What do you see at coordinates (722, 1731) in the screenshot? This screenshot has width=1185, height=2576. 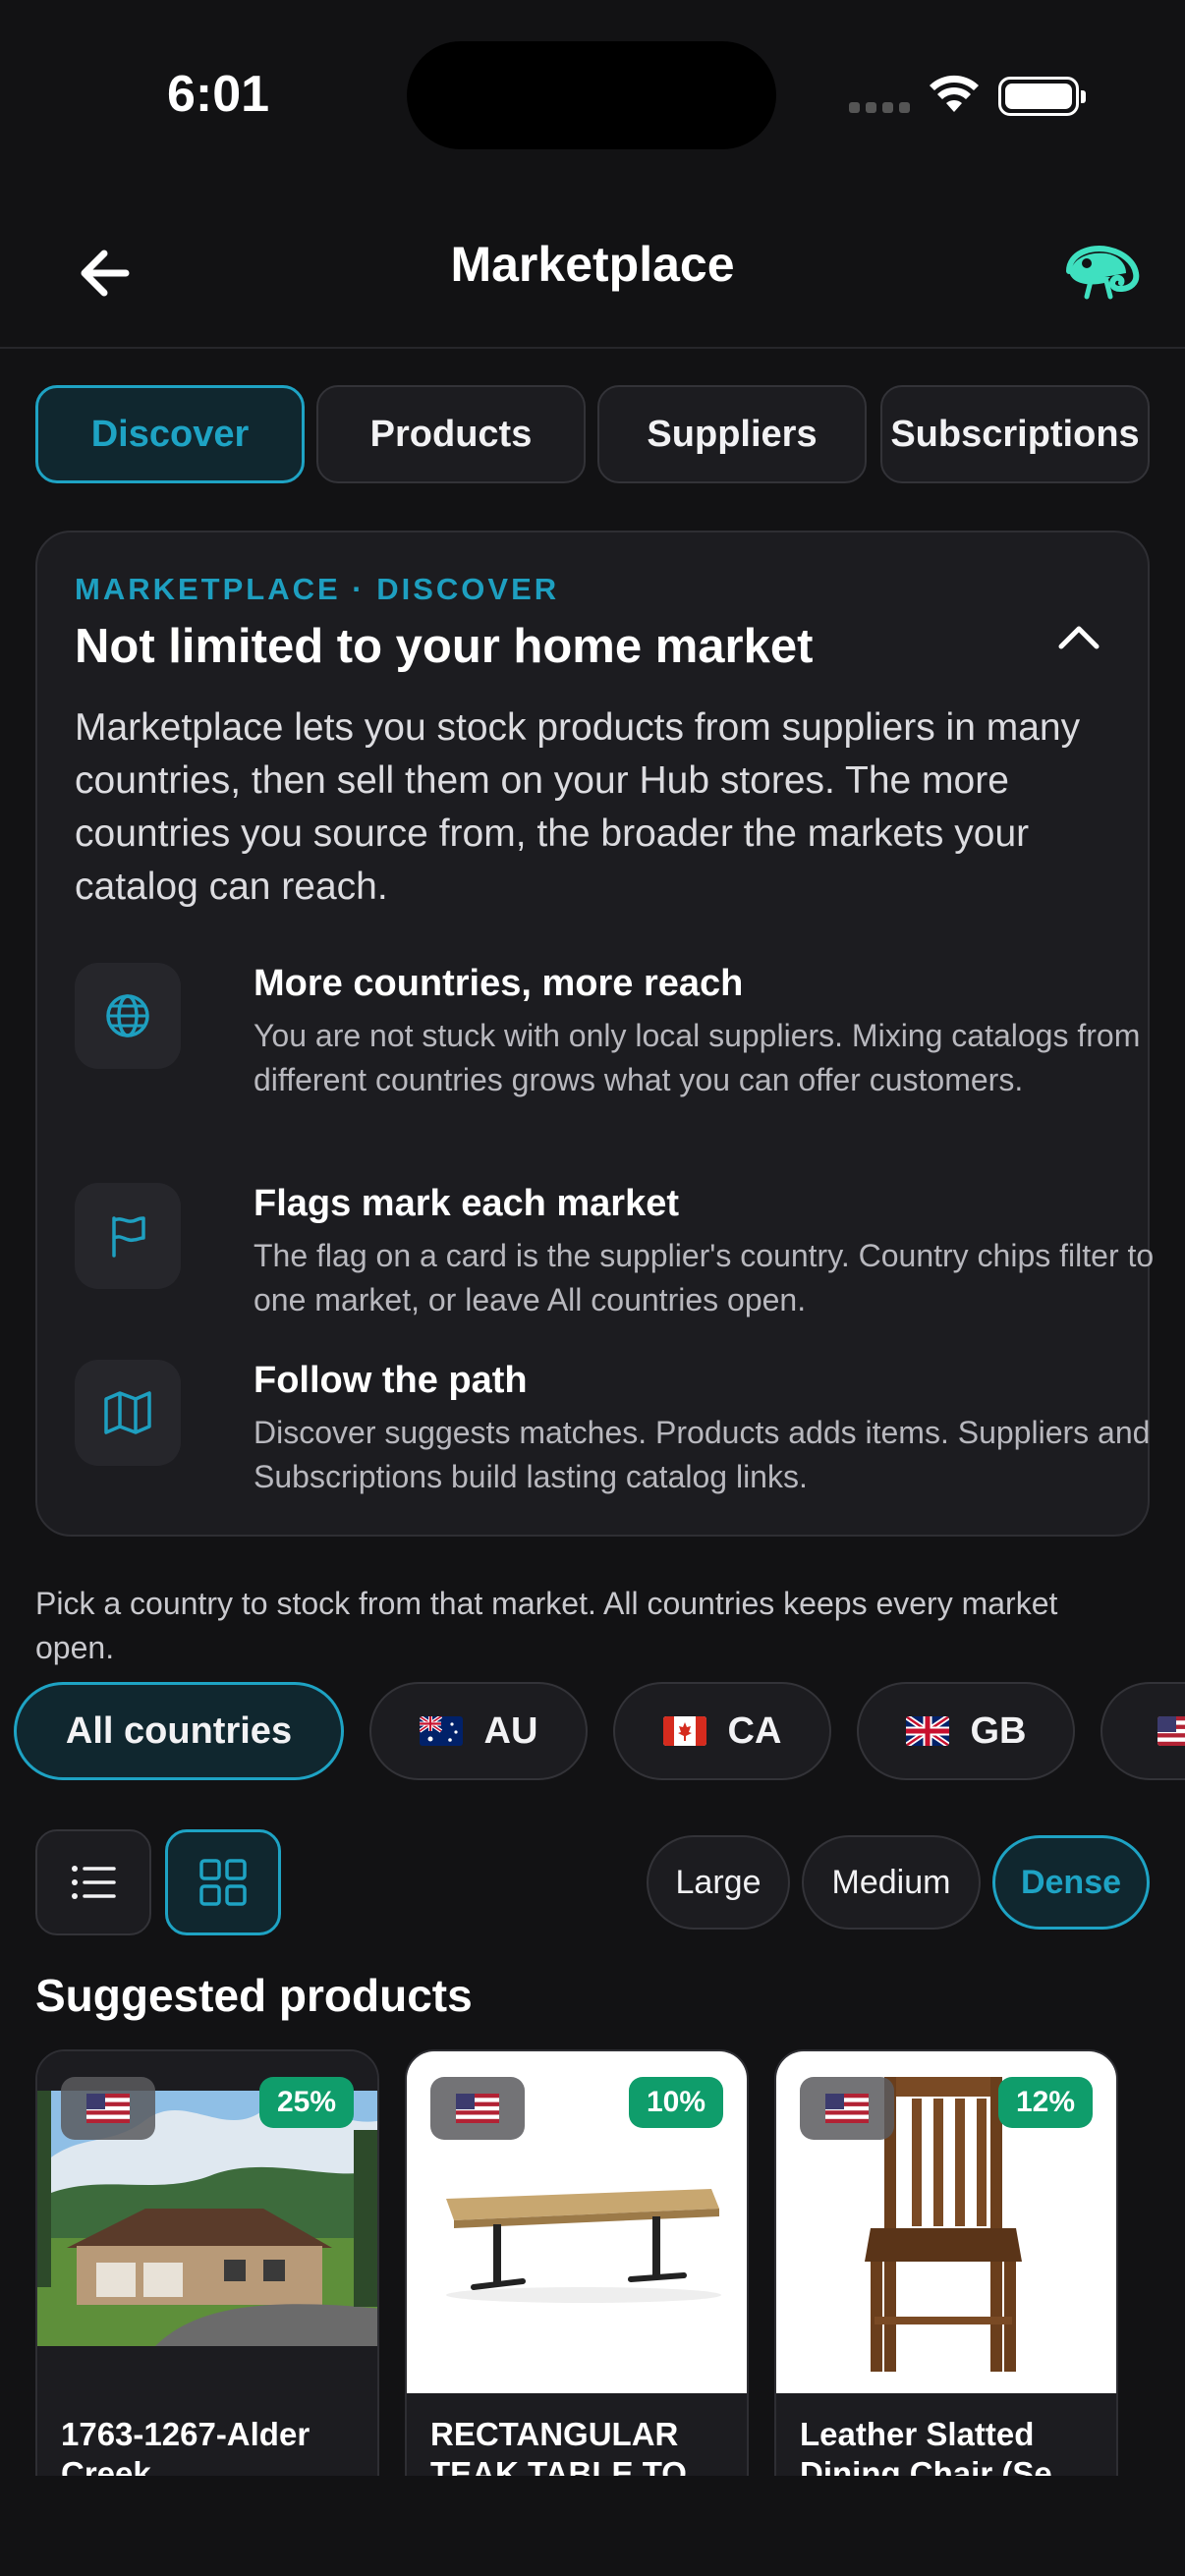 I see `chip-country-ca: CA` at bounding box center [722, 1731].